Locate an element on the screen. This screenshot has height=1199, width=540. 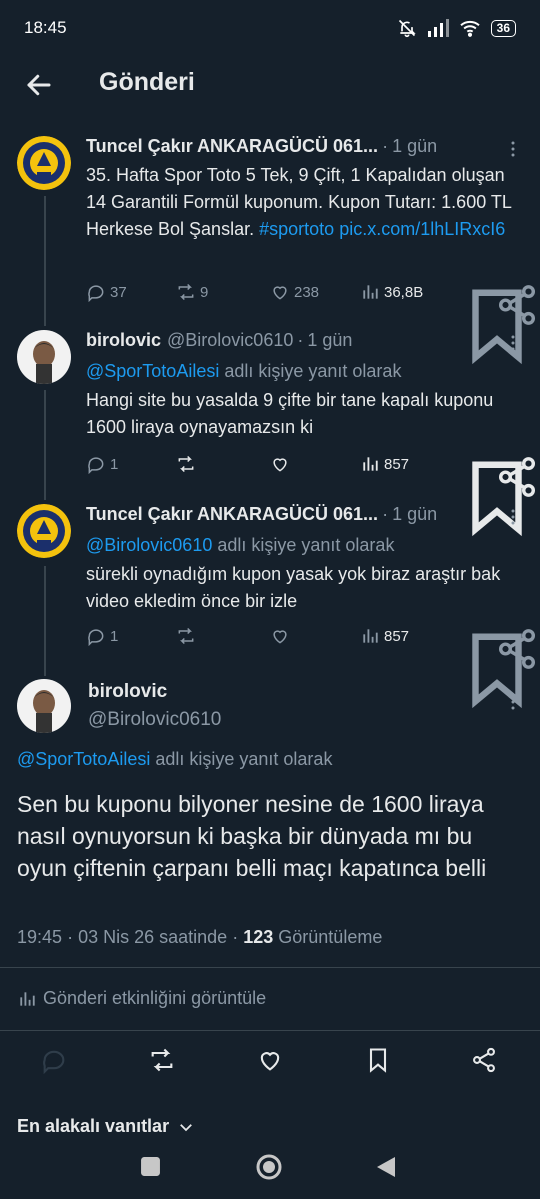
reply-to-mention: @Birolovic0610 is located at coordinates (149, 545).